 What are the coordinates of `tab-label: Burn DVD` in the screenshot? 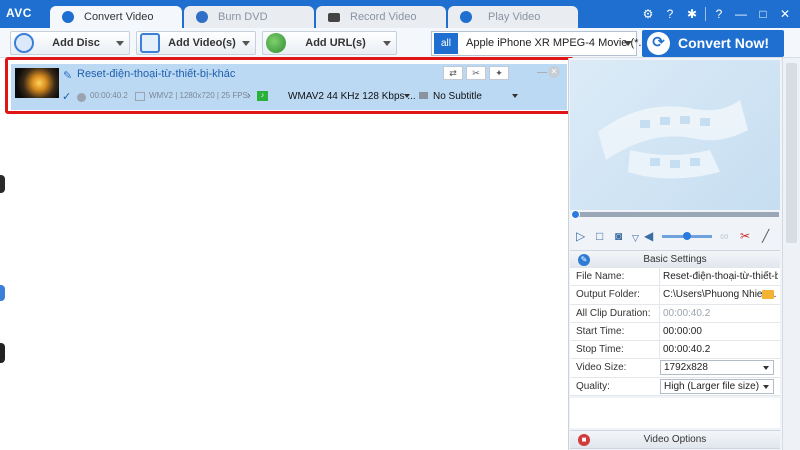 It's located at (243, 17).